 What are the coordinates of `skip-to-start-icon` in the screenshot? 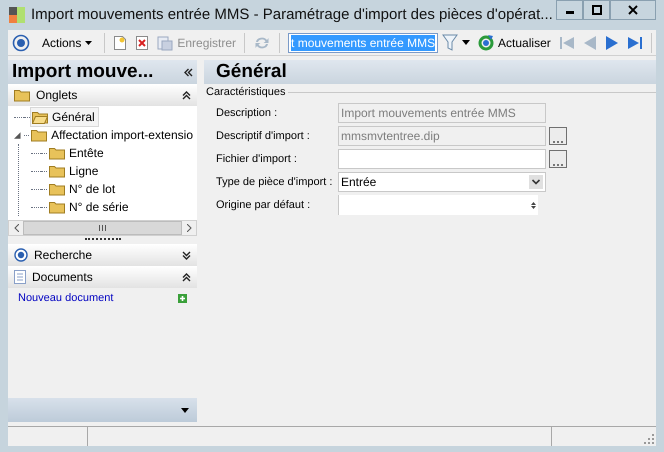 It's located at (567, 43).